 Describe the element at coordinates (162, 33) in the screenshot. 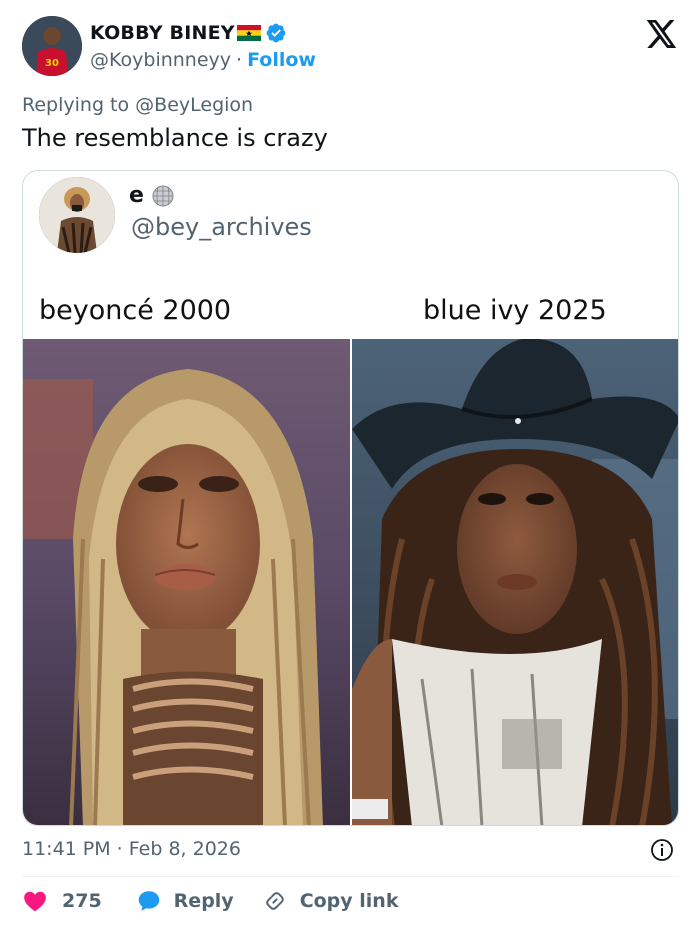

I see `author-display-name: KOBBY BINEY` at that location.